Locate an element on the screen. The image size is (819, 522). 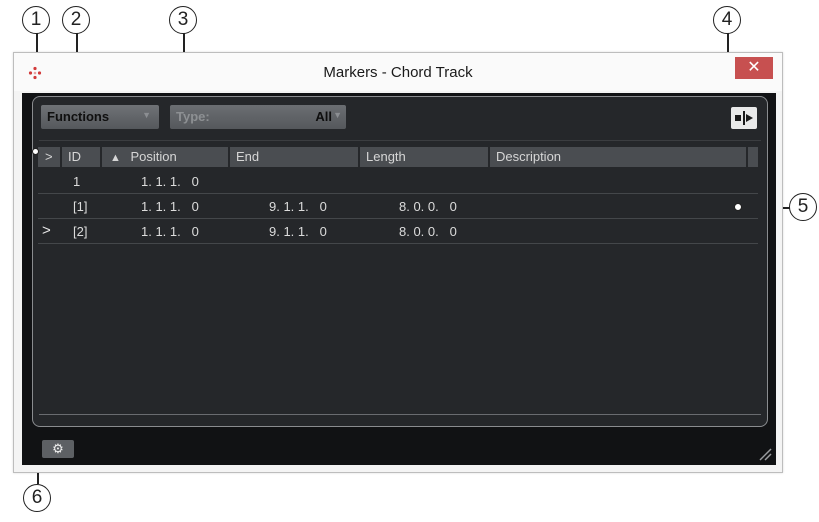
locate-button is located at coordinates (744, 118).